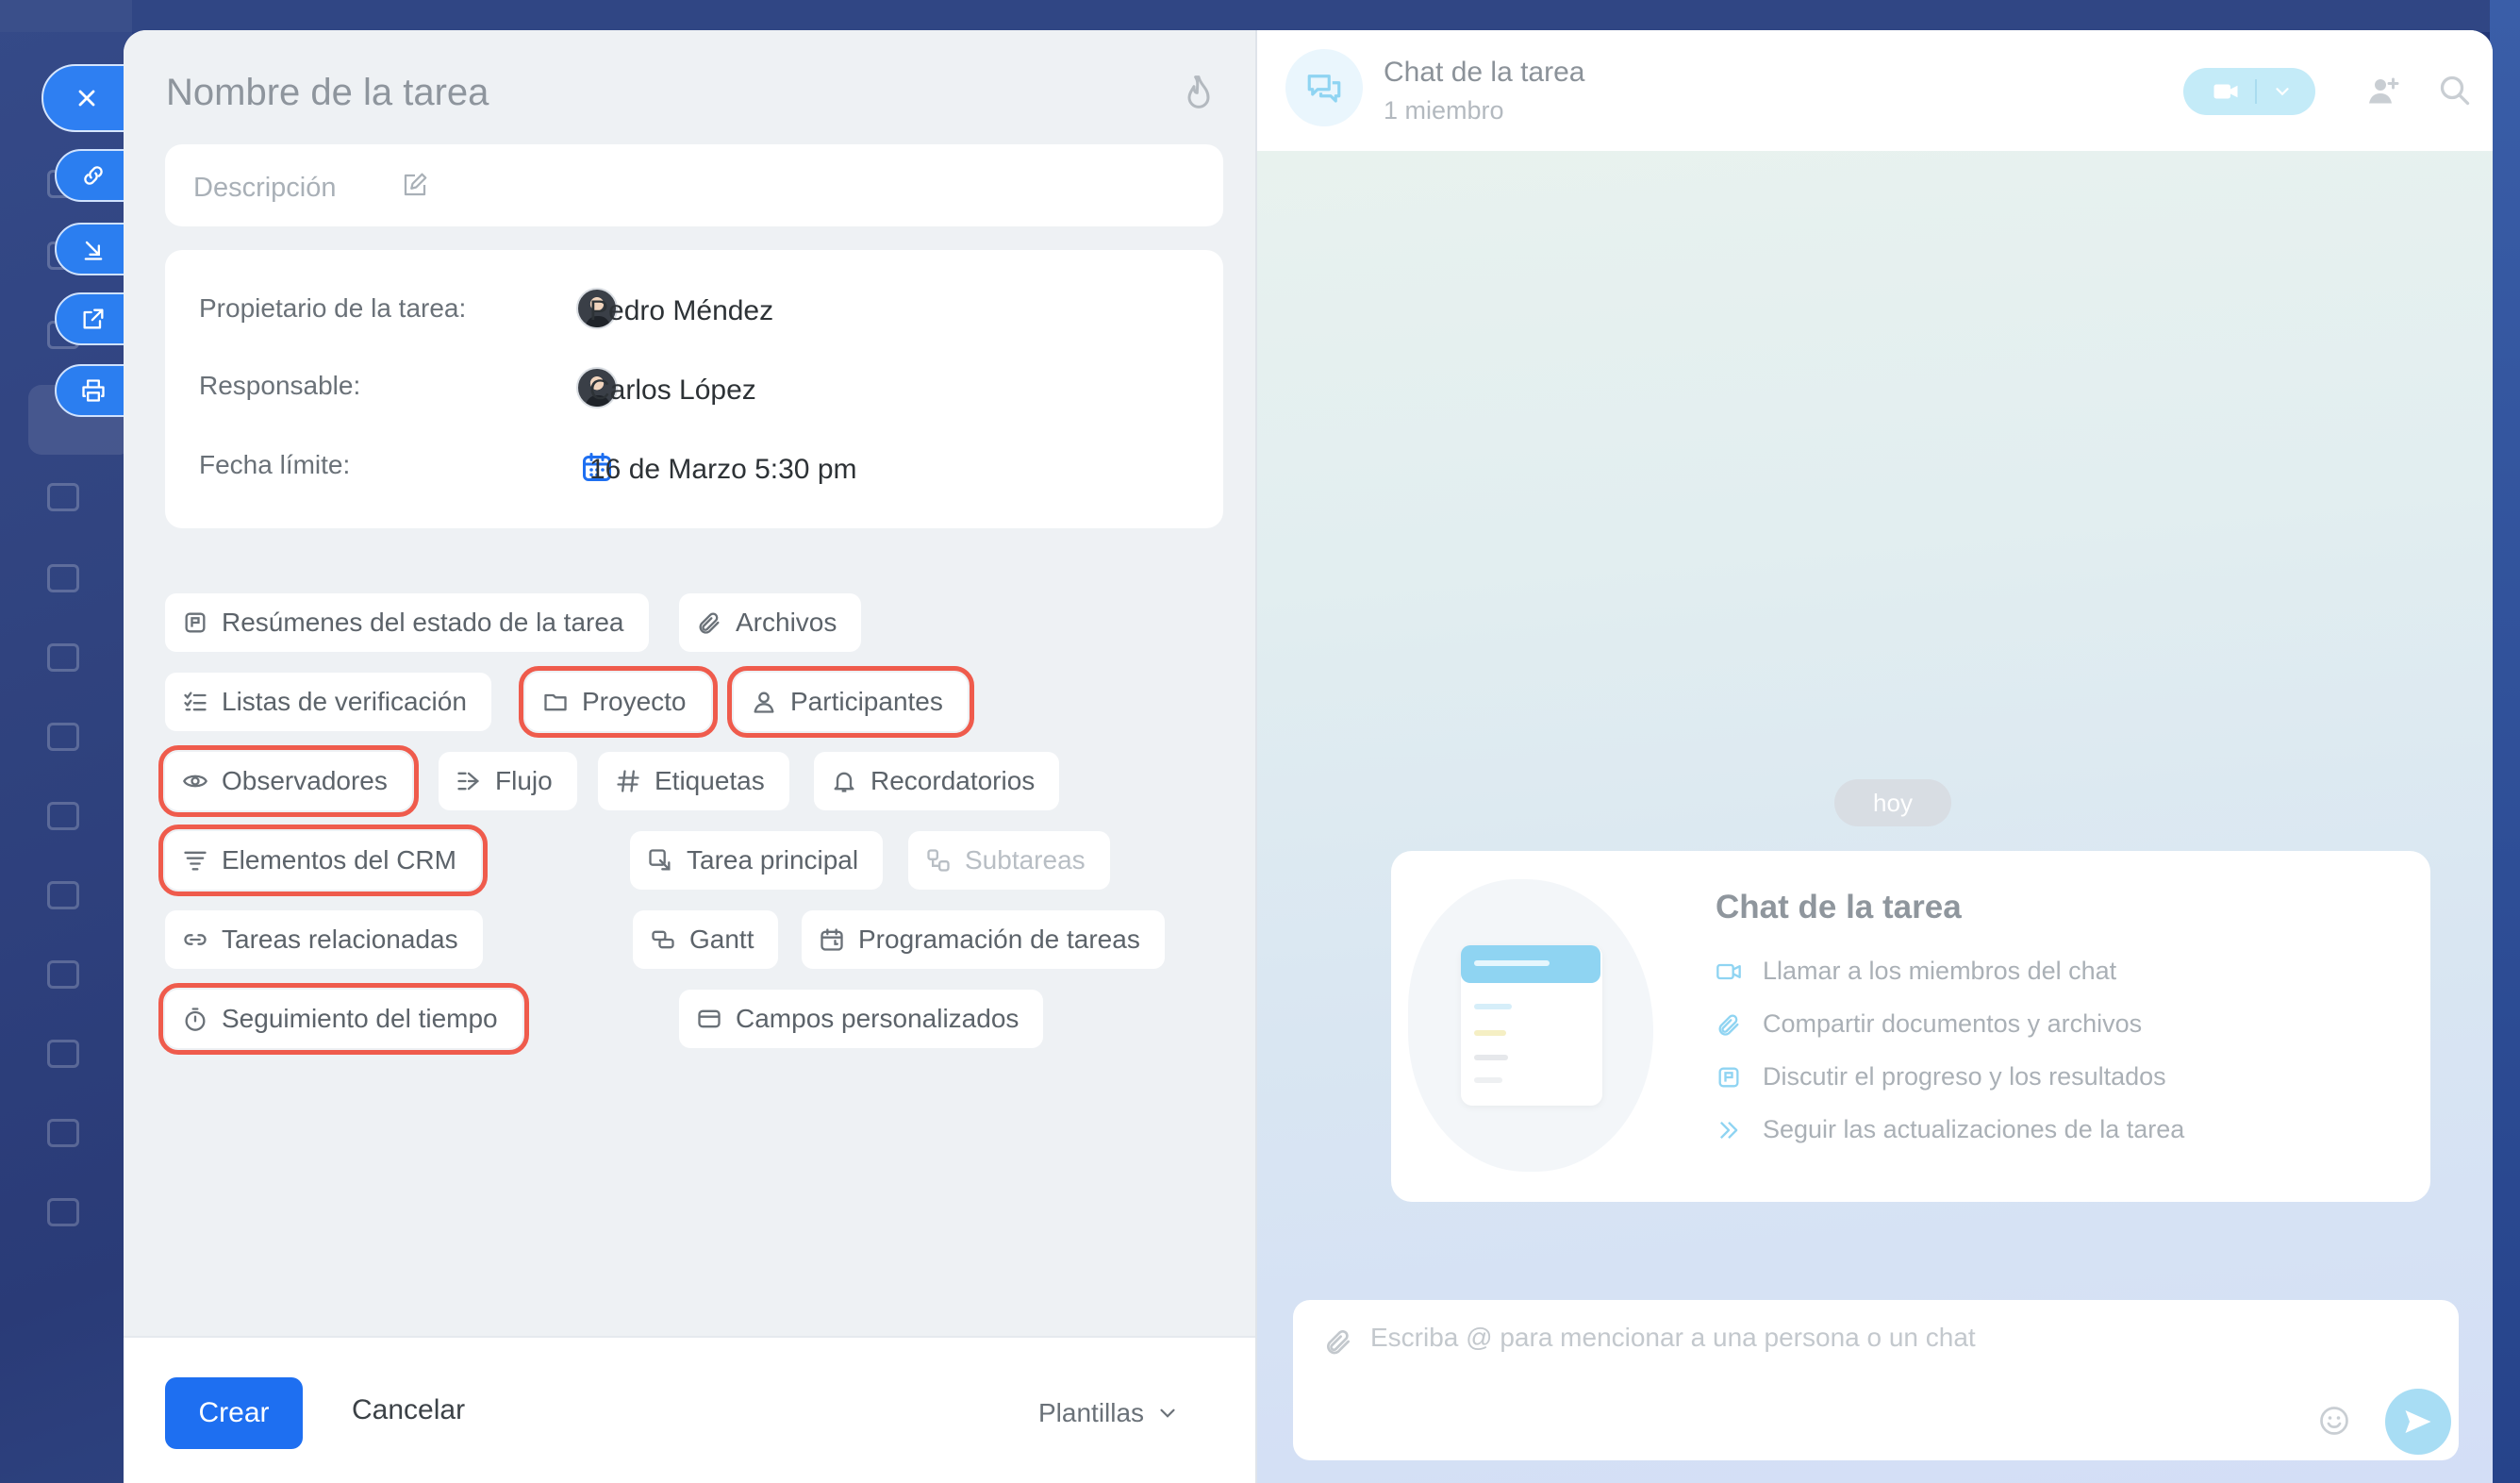 This screenshot has height=1483, width=2520. I want to click on chip-tags: Etiquetas, so click(693, 781).